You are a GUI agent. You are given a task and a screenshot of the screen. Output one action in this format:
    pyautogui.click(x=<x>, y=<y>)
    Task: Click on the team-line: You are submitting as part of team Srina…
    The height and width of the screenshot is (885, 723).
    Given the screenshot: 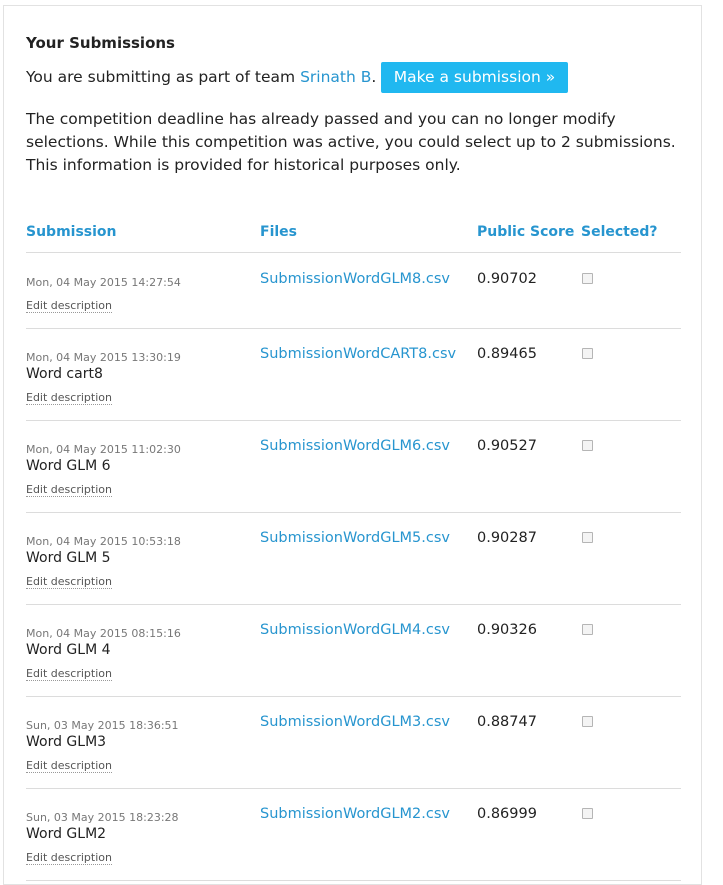 What is the action you would take?
    pyautogui.click(x=201, y=77)
    